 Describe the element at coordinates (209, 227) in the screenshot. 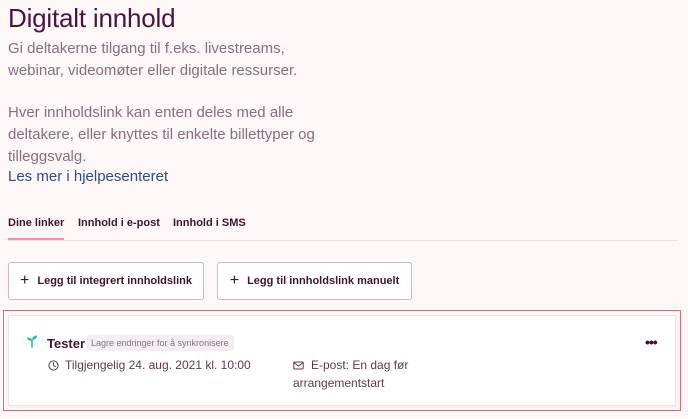

I see `tab-sms-content: Innhold i SMS` at that location.